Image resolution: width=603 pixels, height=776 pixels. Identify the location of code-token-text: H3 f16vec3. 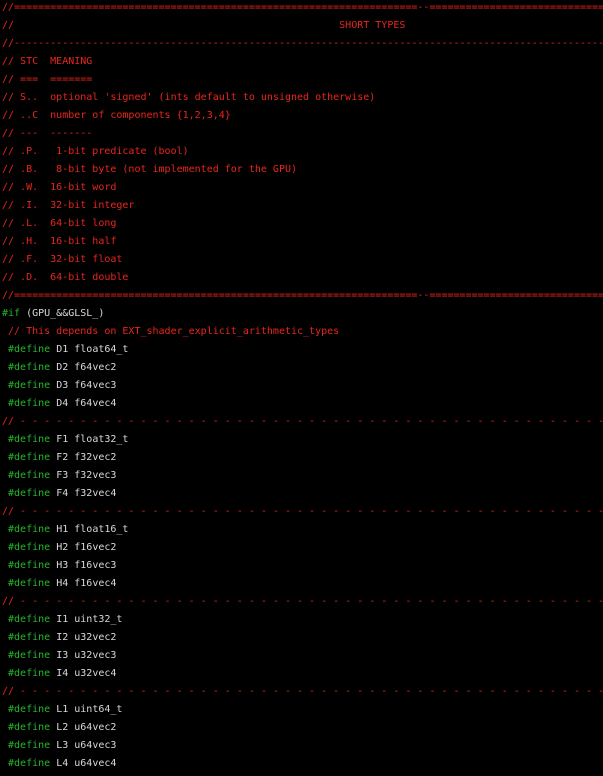
(83, 565).